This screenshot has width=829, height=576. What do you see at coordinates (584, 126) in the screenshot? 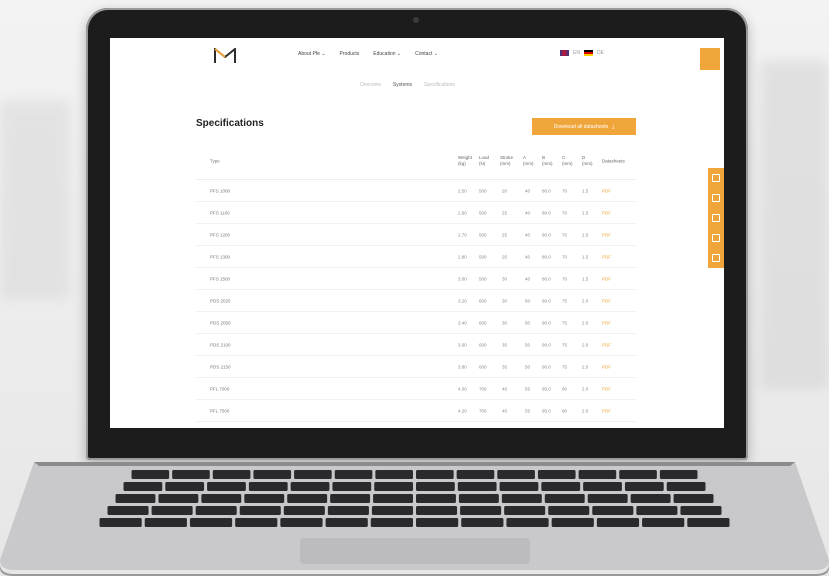
I see `download-all-button: Download all datasheets ⤓` at bounding box center [584, 126].